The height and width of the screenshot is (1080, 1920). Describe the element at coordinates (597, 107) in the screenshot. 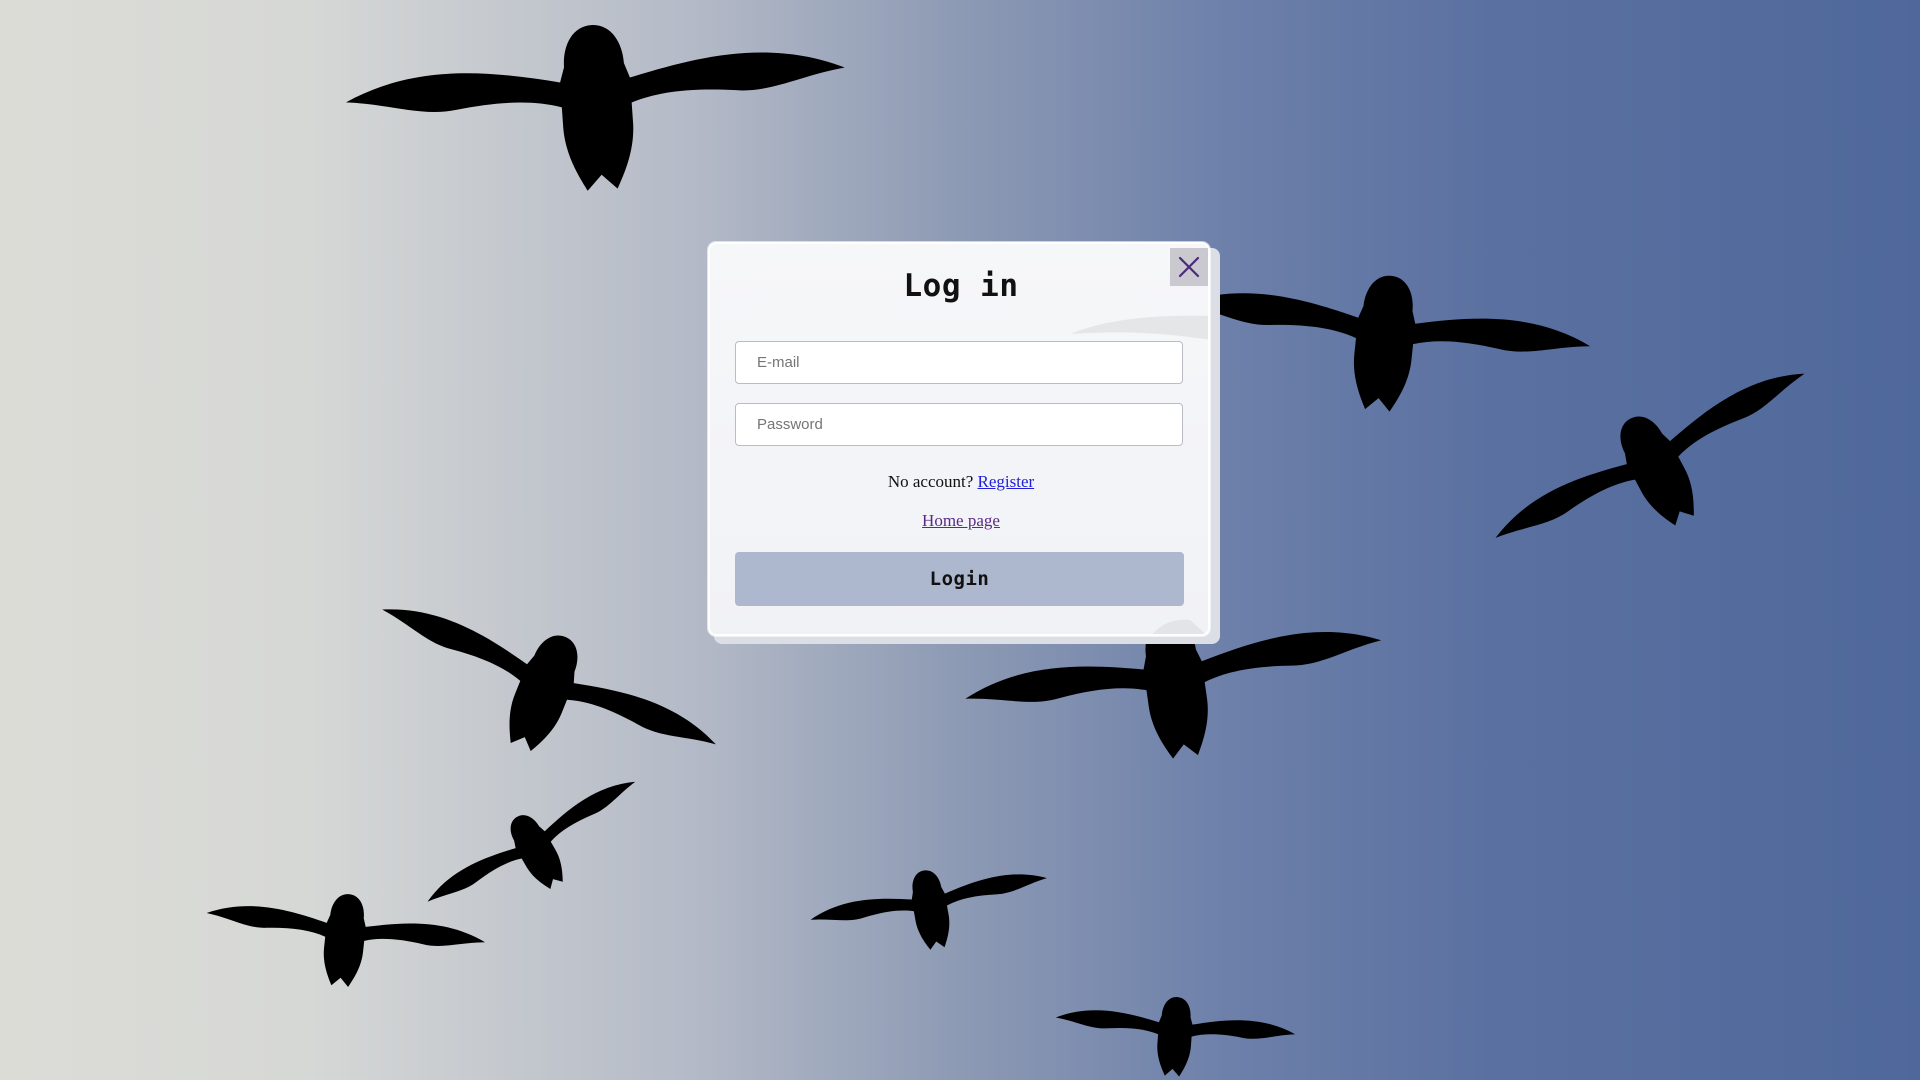

I see `bird-silhouette-top` at that location.